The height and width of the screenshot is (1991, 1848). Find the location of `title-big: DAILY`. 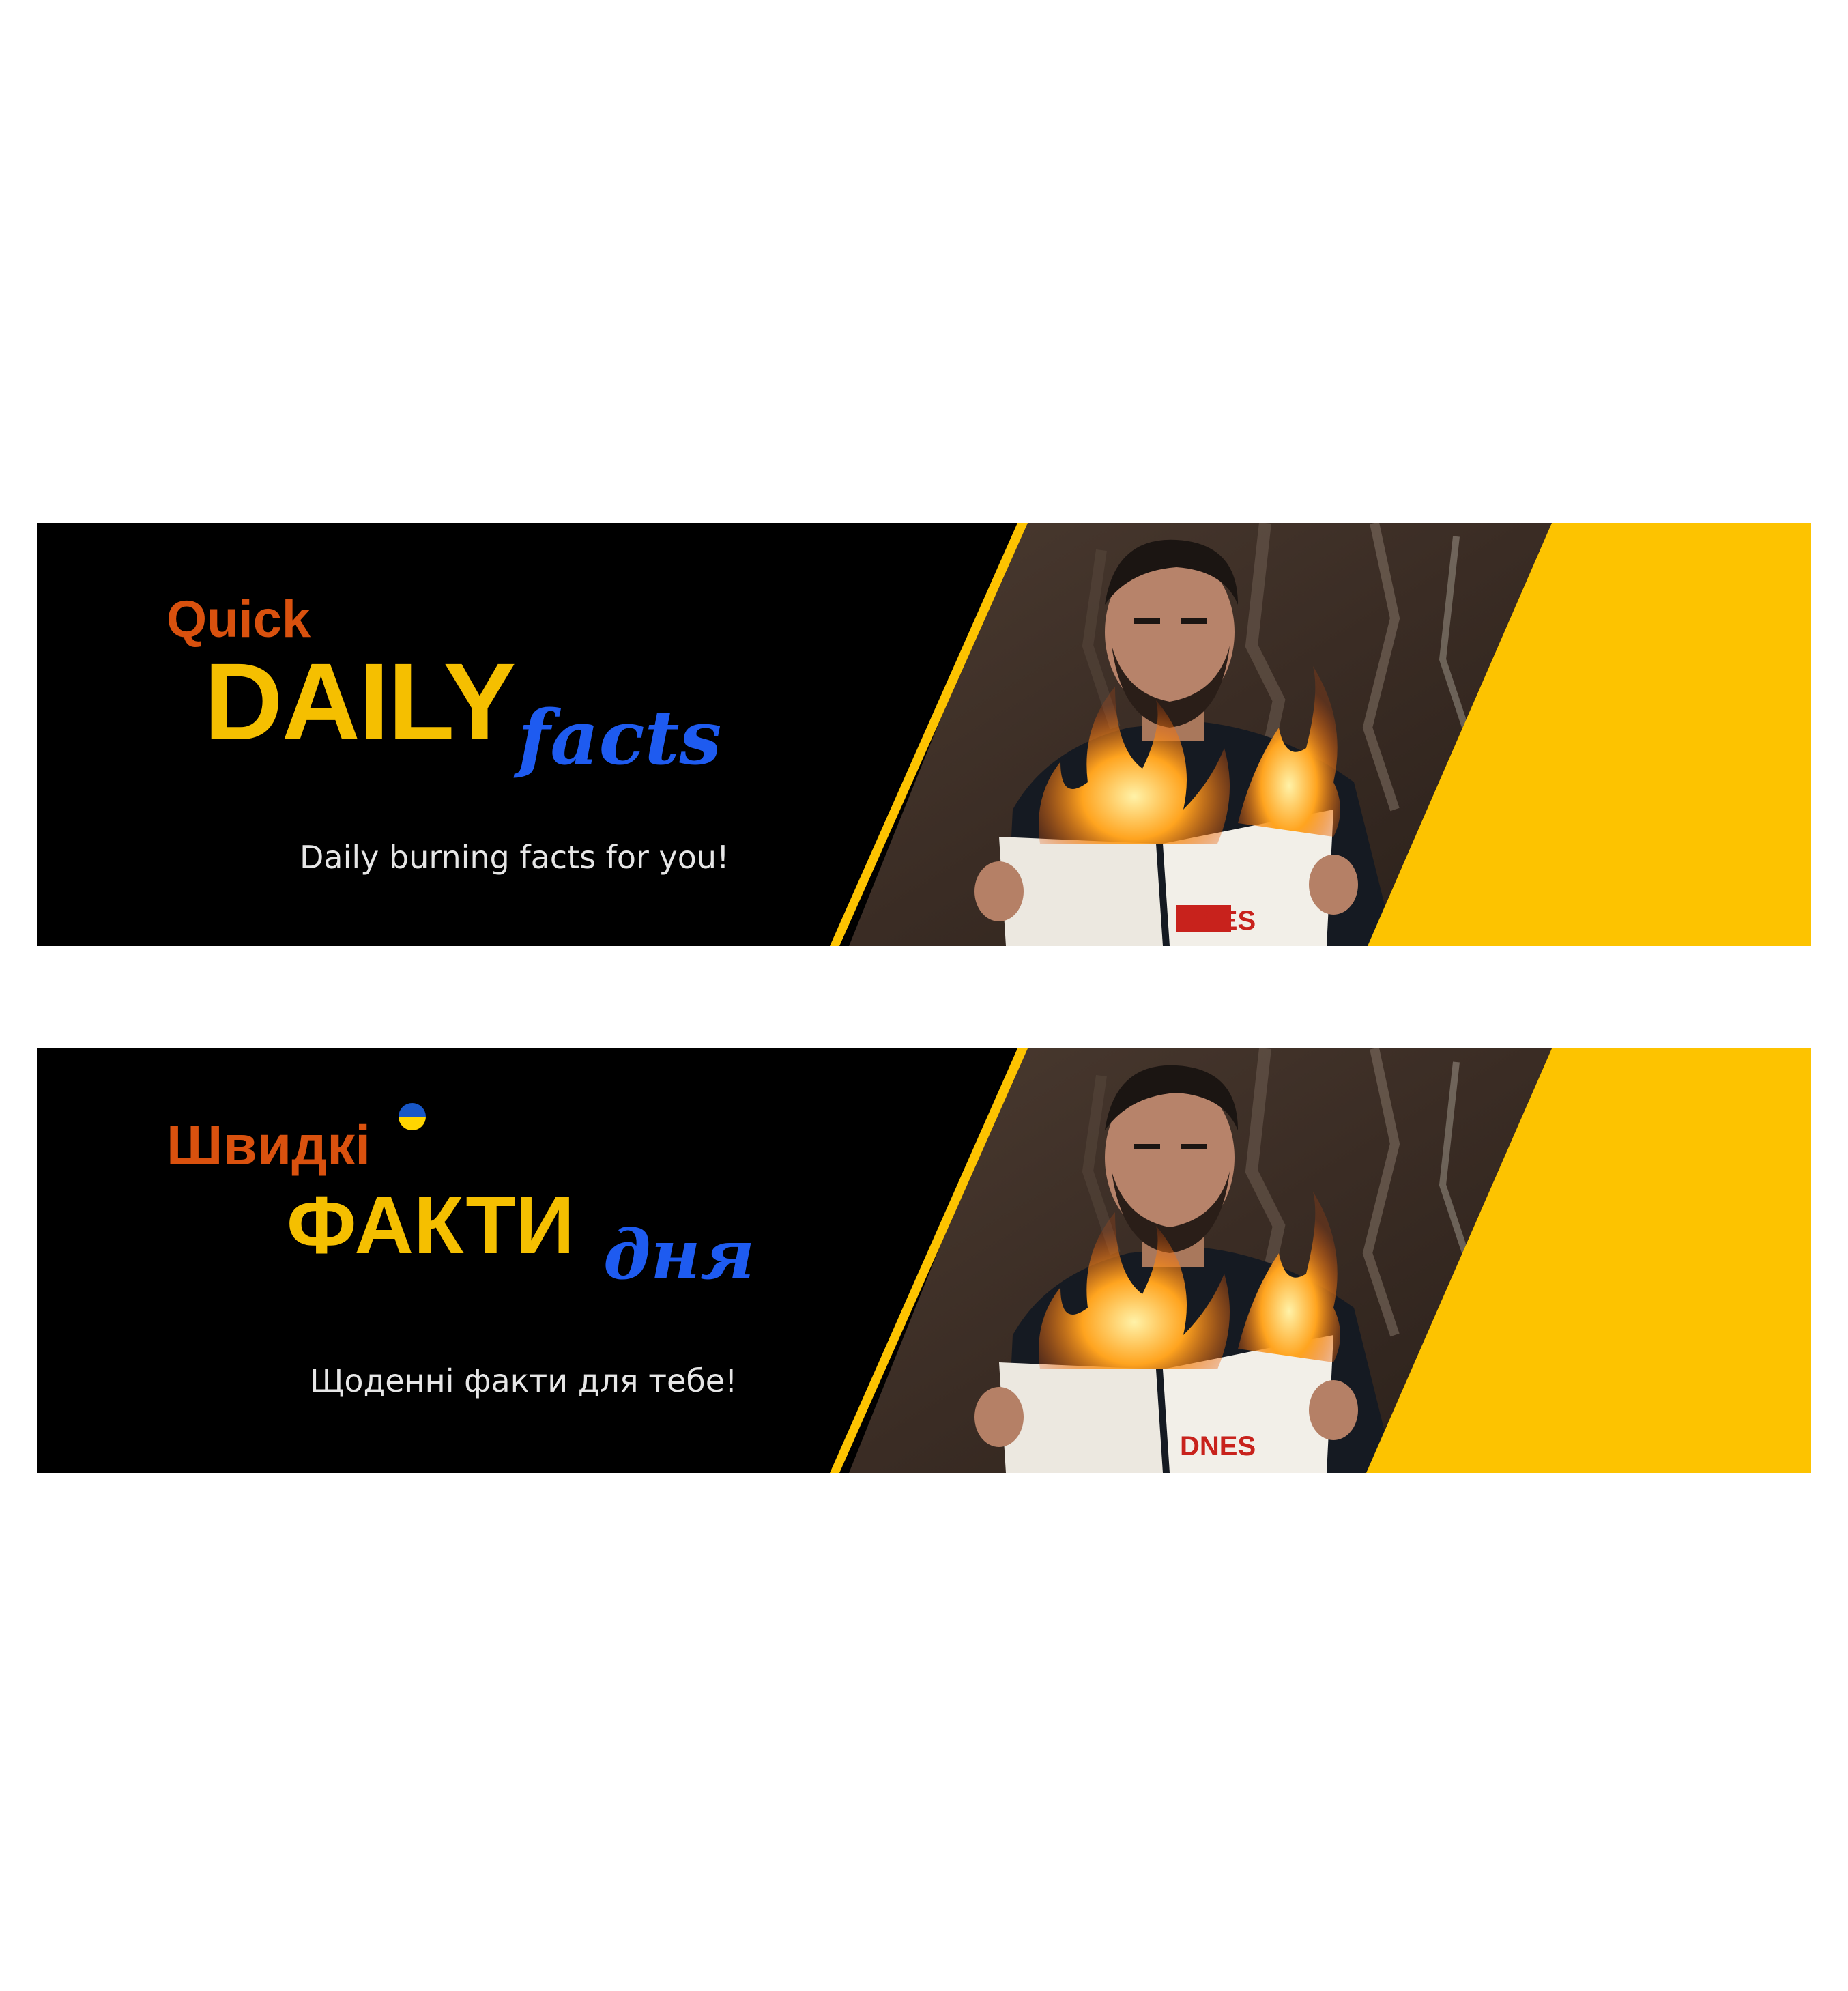

title-big: DAILY is located at coordinates (360, 701).